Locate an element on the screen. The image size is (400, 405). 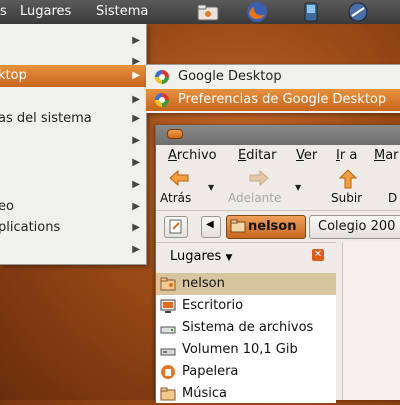
firefox-icon is located at coordinates (257, 12).